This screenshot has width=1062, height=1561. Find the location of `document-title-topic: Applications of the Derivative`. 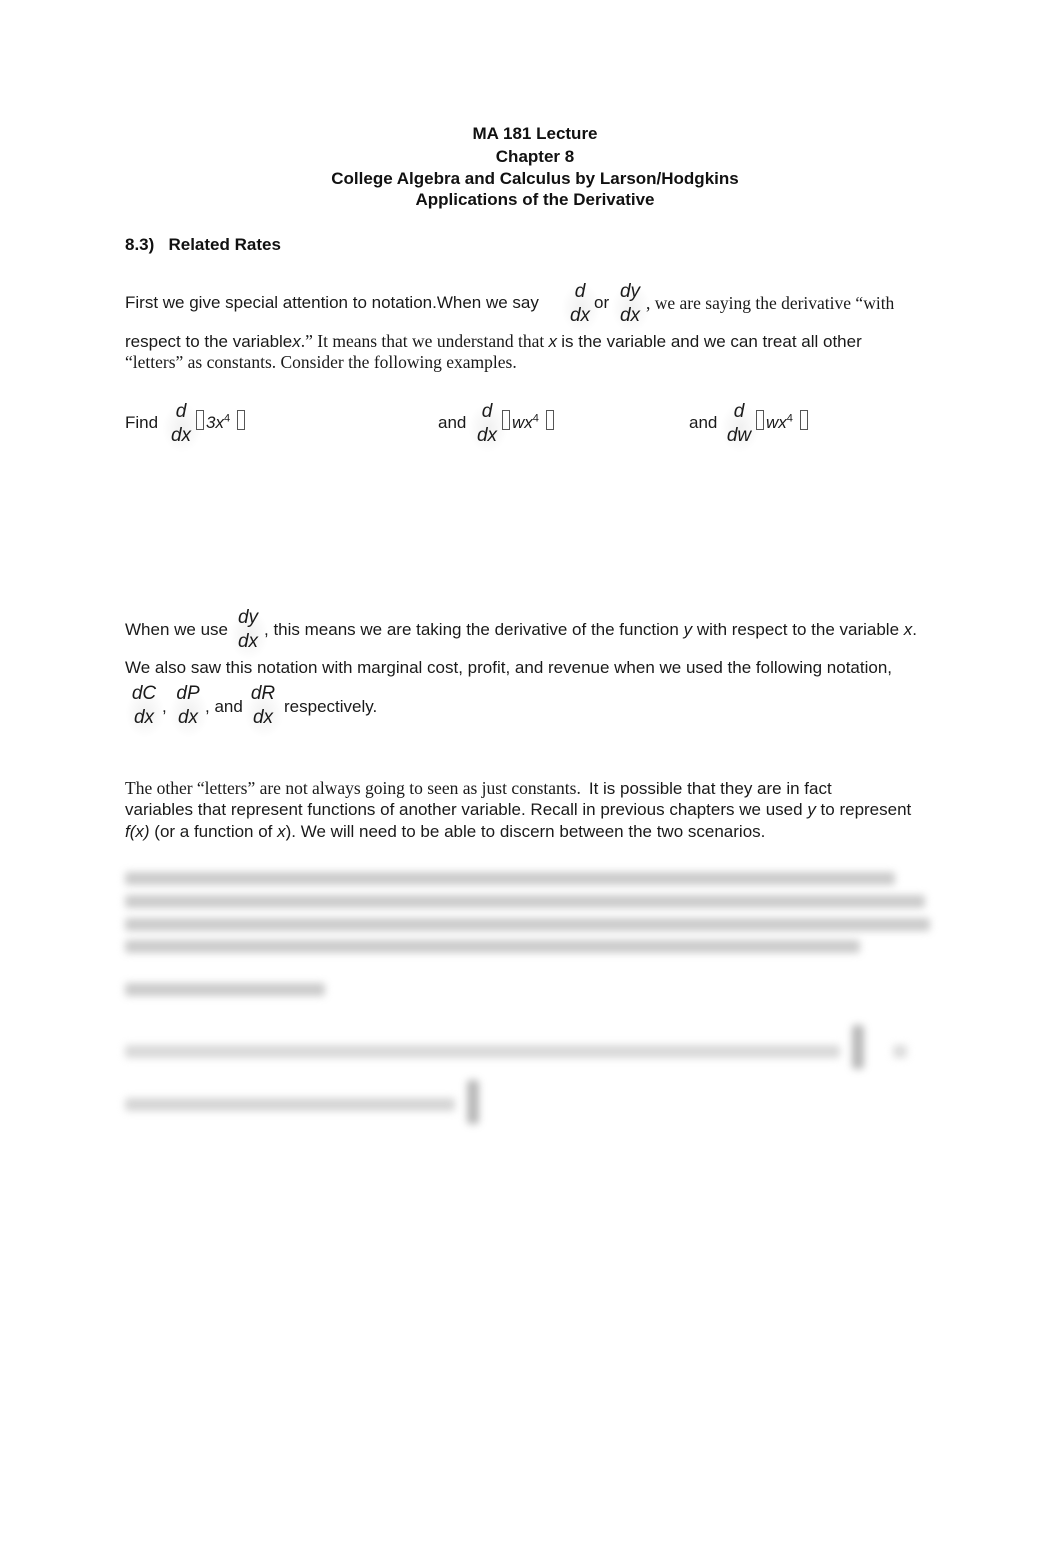

document-title-topic: Applications of the Derivative is located at coordinates (535, 199).